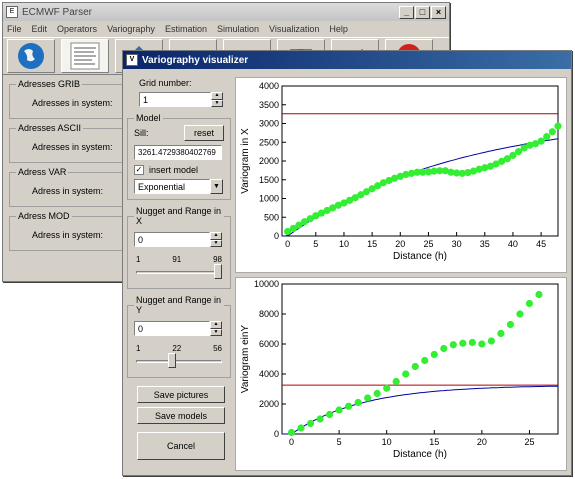  I want to click on range-x-thumb, so click(218, 271).